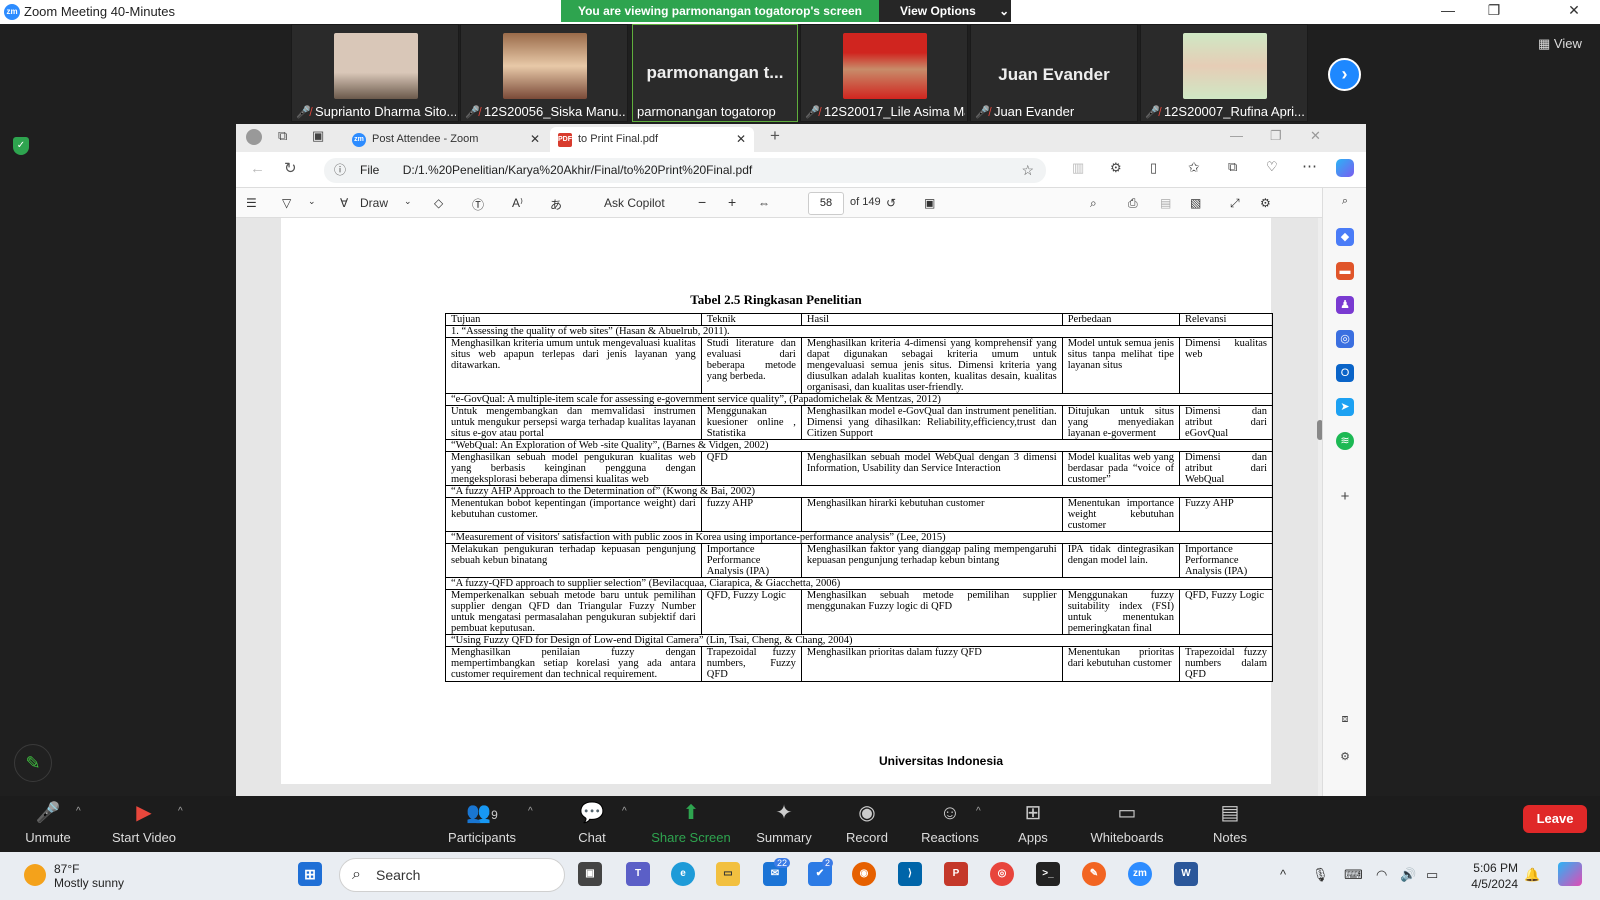 The image size is (1600, 900). I want to click on start-video-button: ▶ Start Video, so click(144, 820).